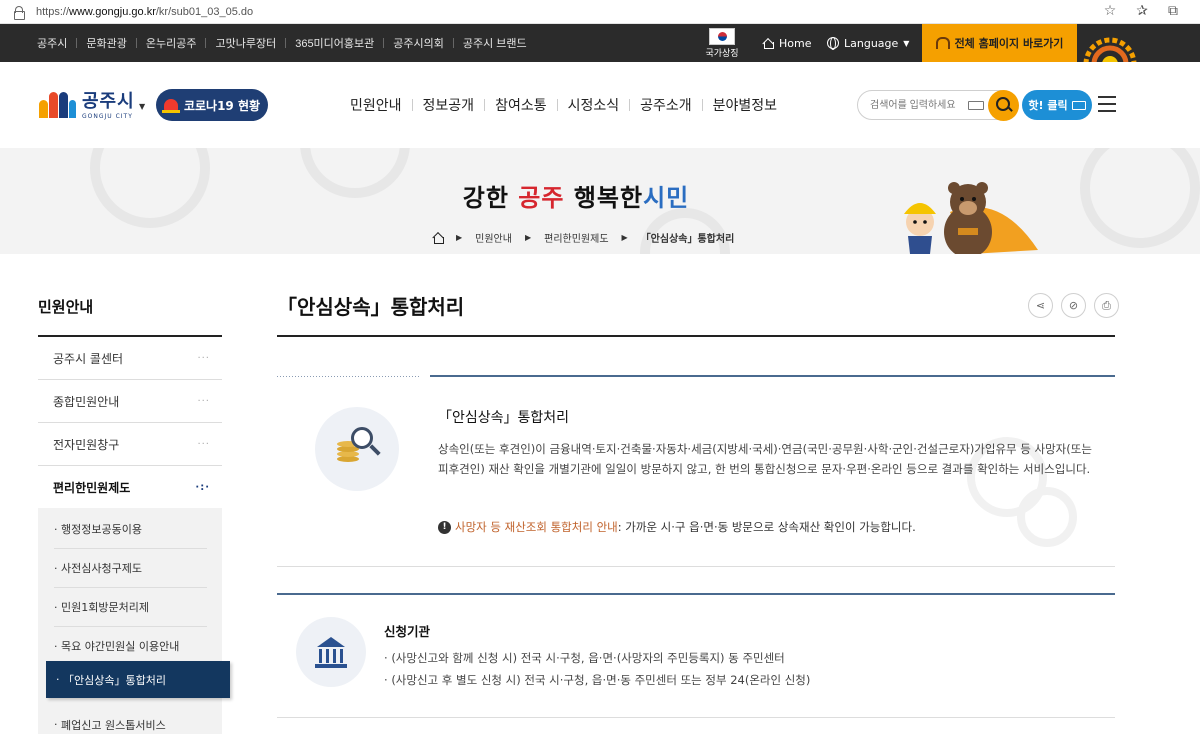 The image size is (1200, 734). Describe the element at coordinates (19, 12) in the screenshot. I see `lock-icon` at that location.